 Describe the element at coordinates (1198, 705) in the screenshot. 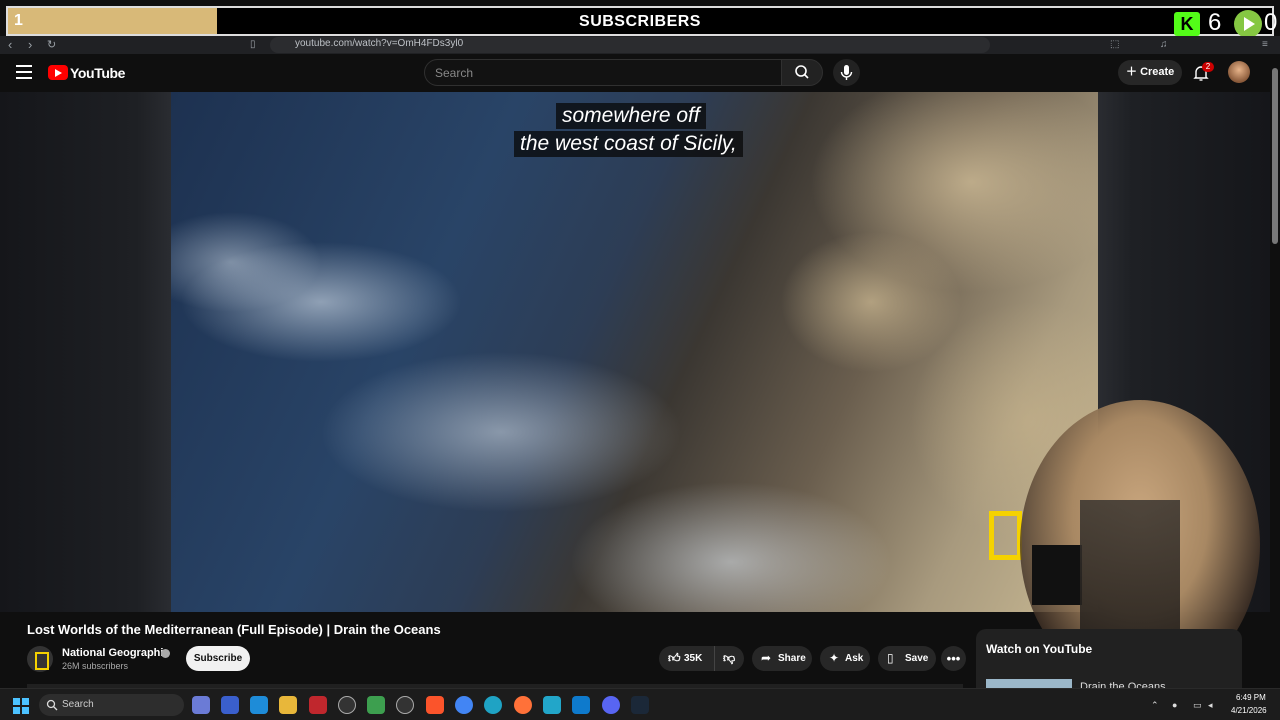

I see `network-icon: ▭` at that location.